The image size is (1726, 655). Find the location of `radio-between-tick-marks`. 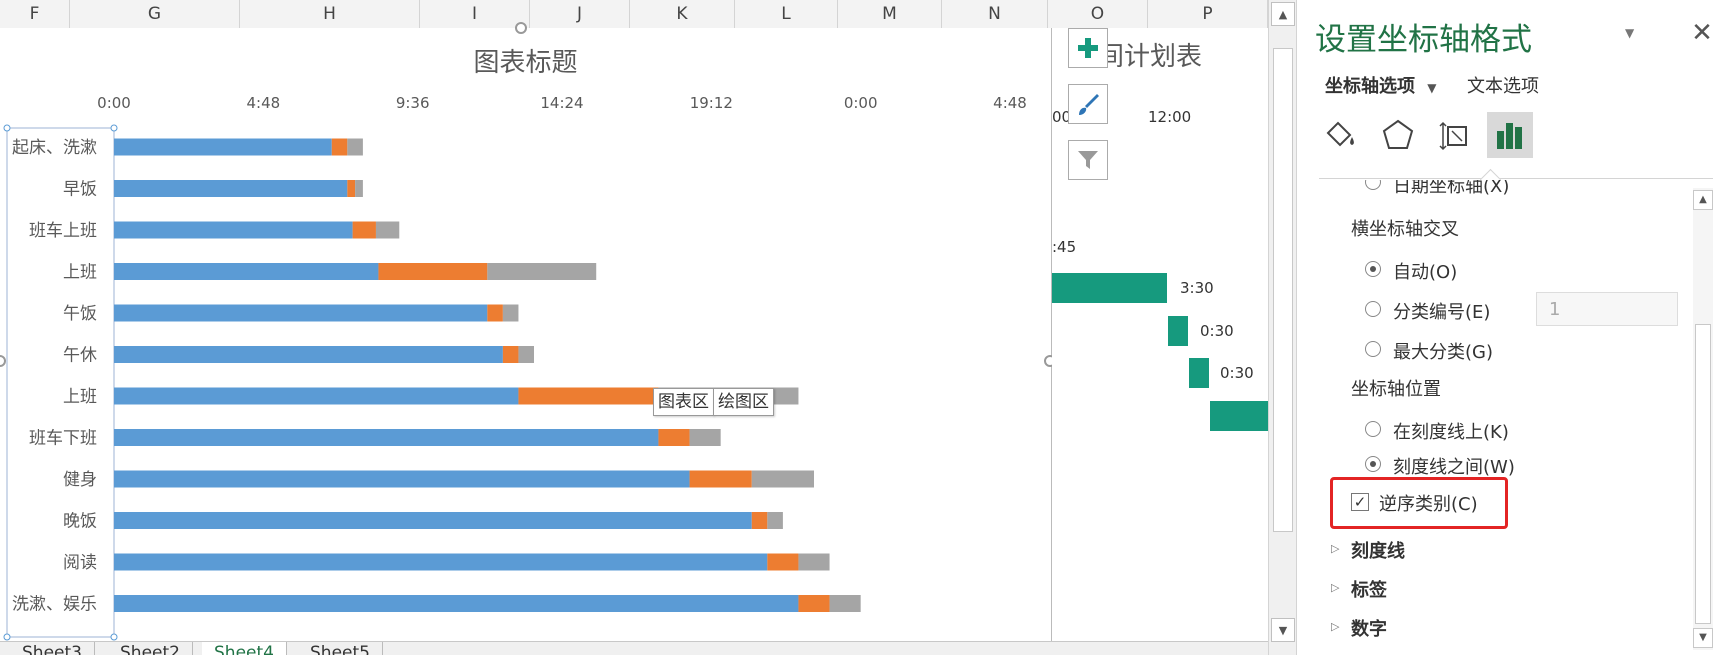

radio-between-tick-marks is located at coordinates (1373, 464).